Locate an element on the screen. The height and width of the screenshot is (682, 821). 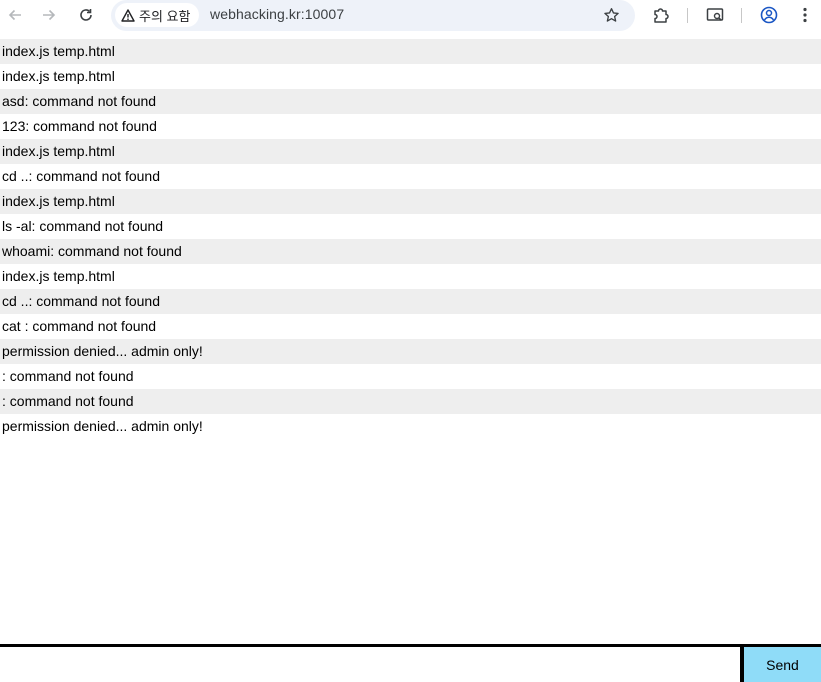
three-dots-icon is located at coordinates (805, 15).